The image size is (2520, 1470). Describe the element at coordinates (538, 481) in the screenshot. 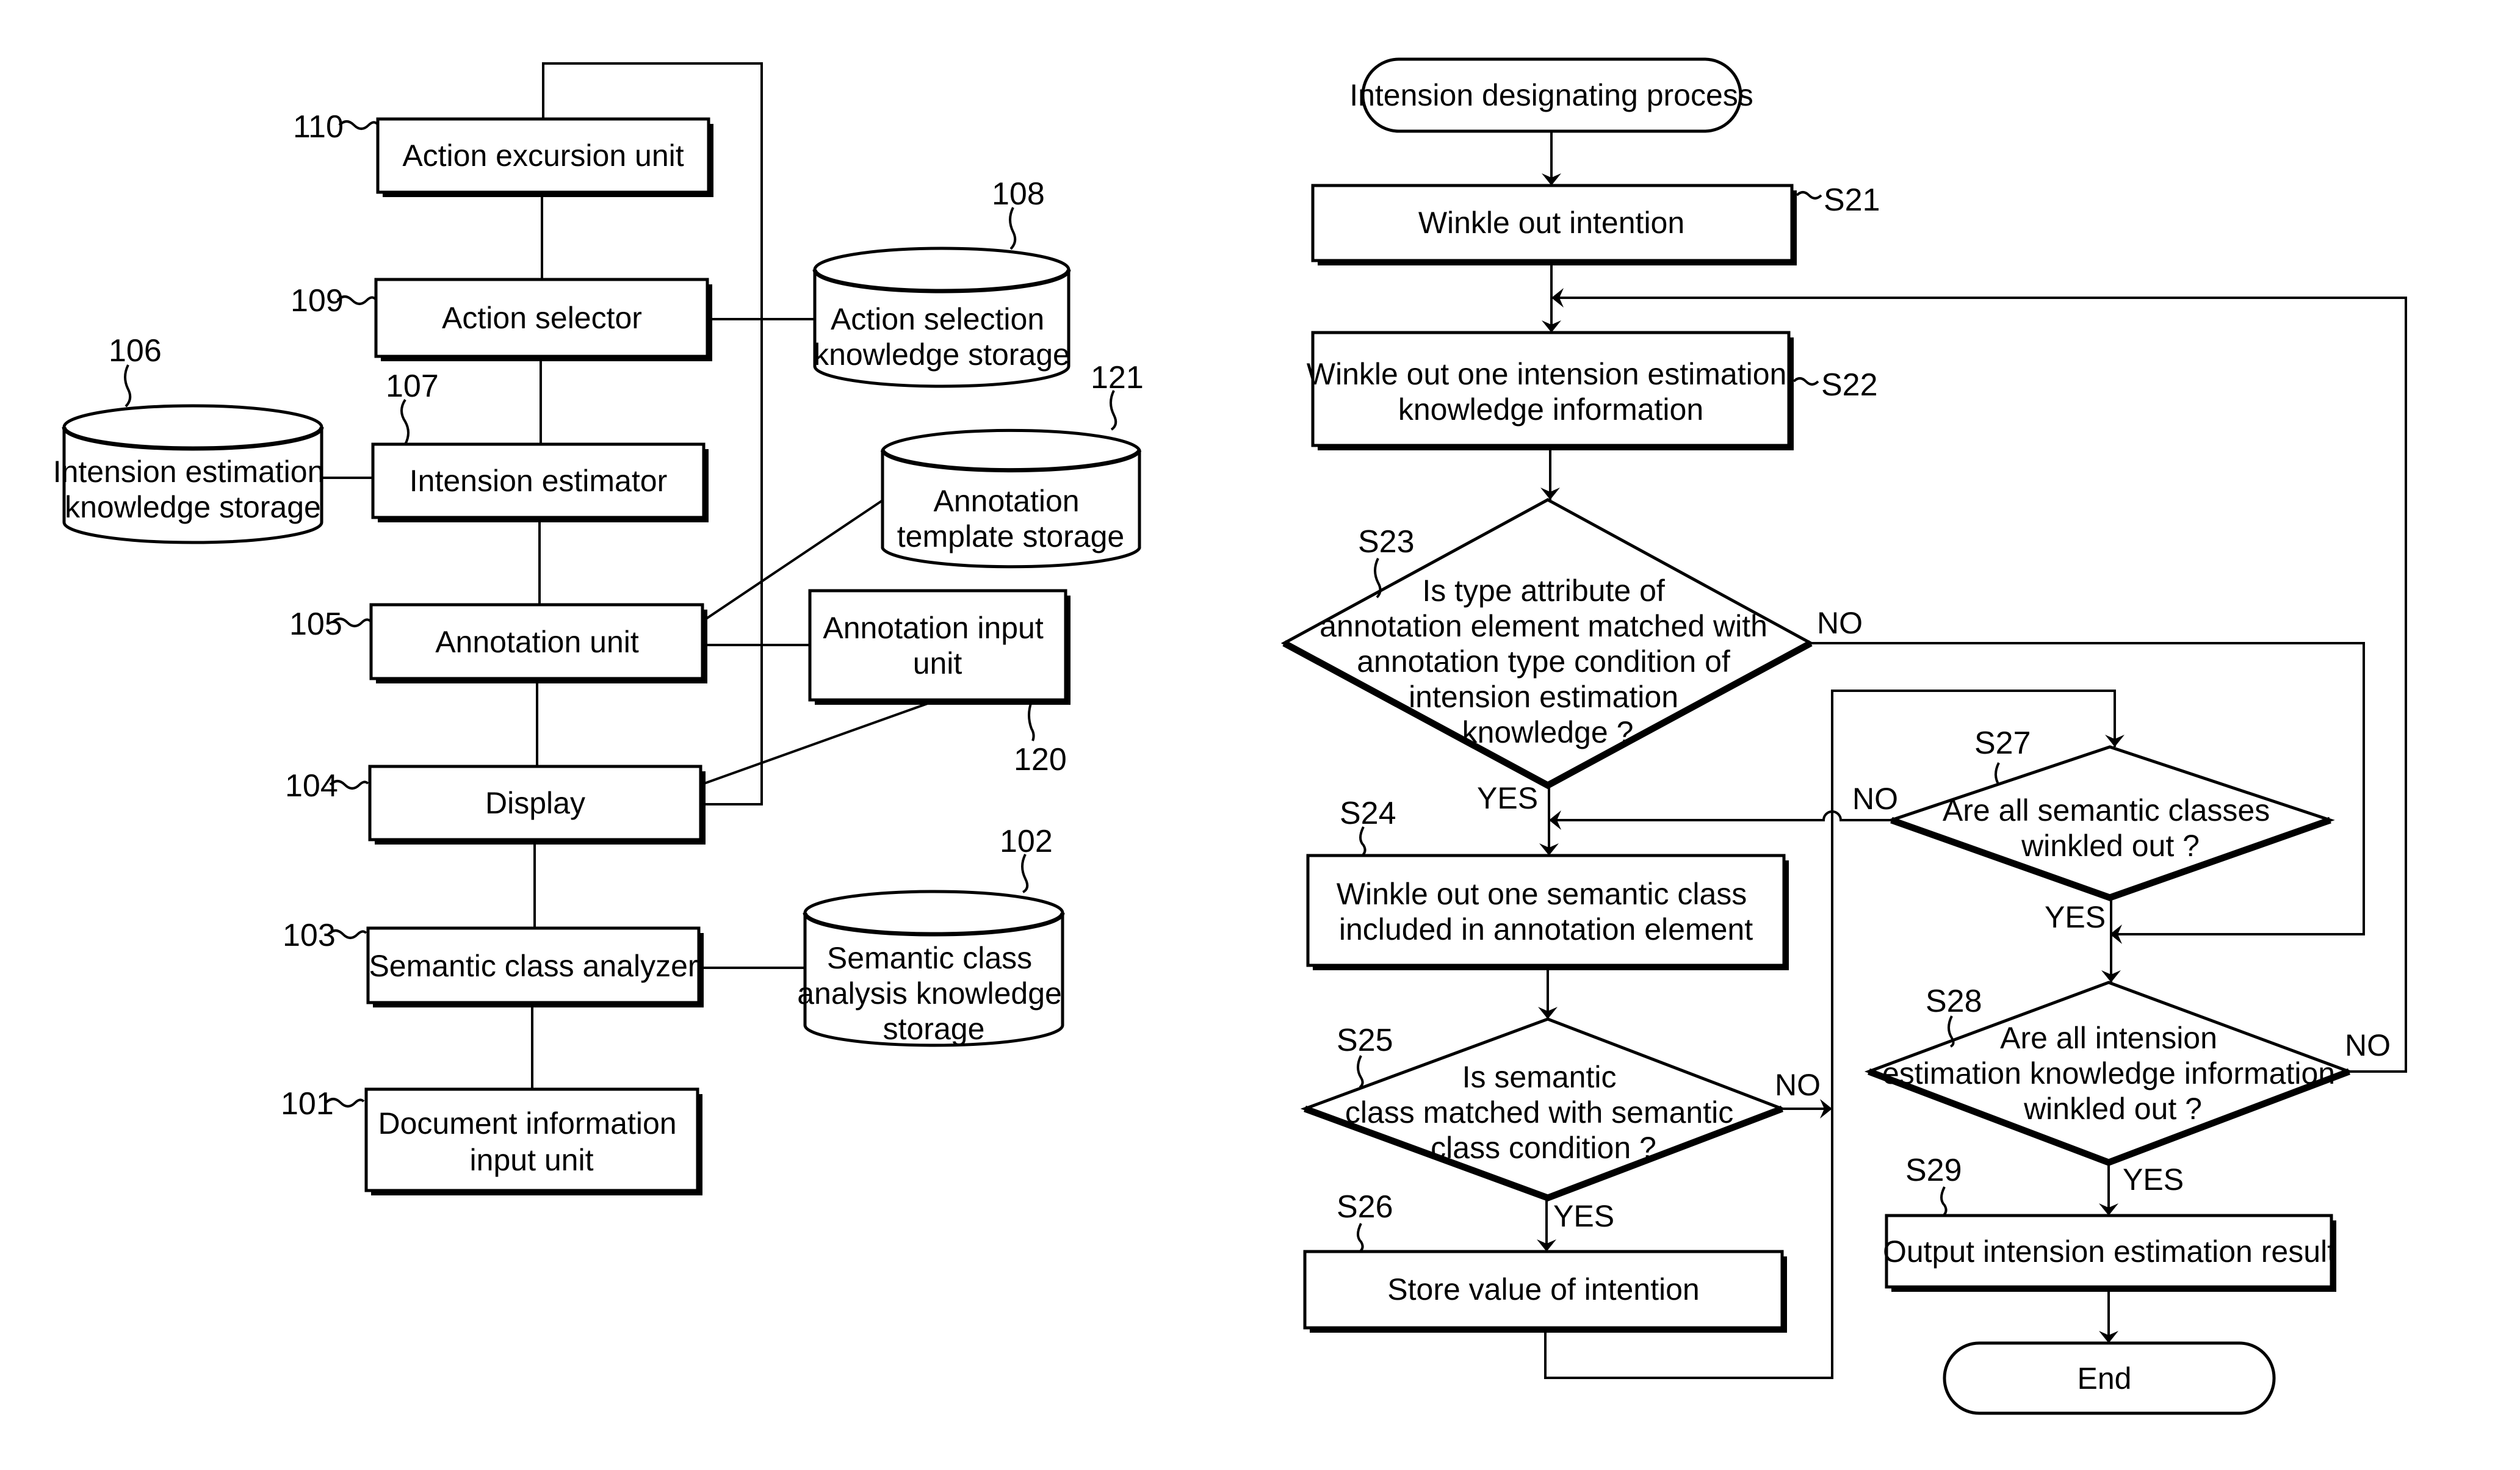

I see `unit-label: Intension estimator` at that location.